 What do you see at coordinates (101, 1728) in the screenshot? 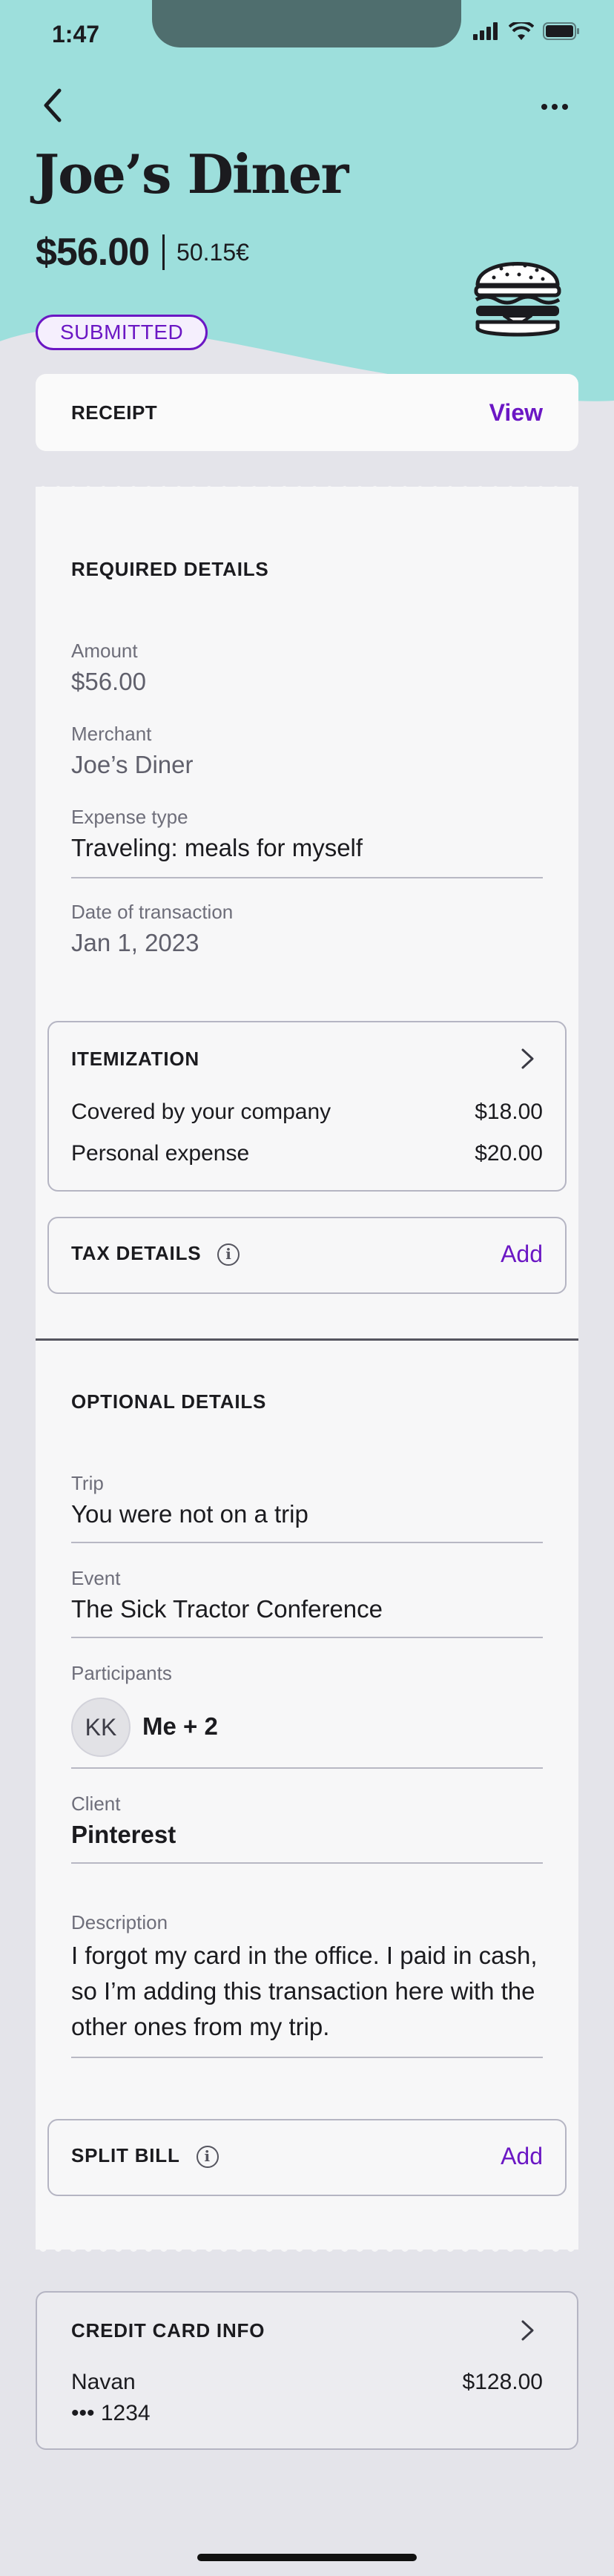
I see `avatar: KK` at bounding box center [101, 1728].